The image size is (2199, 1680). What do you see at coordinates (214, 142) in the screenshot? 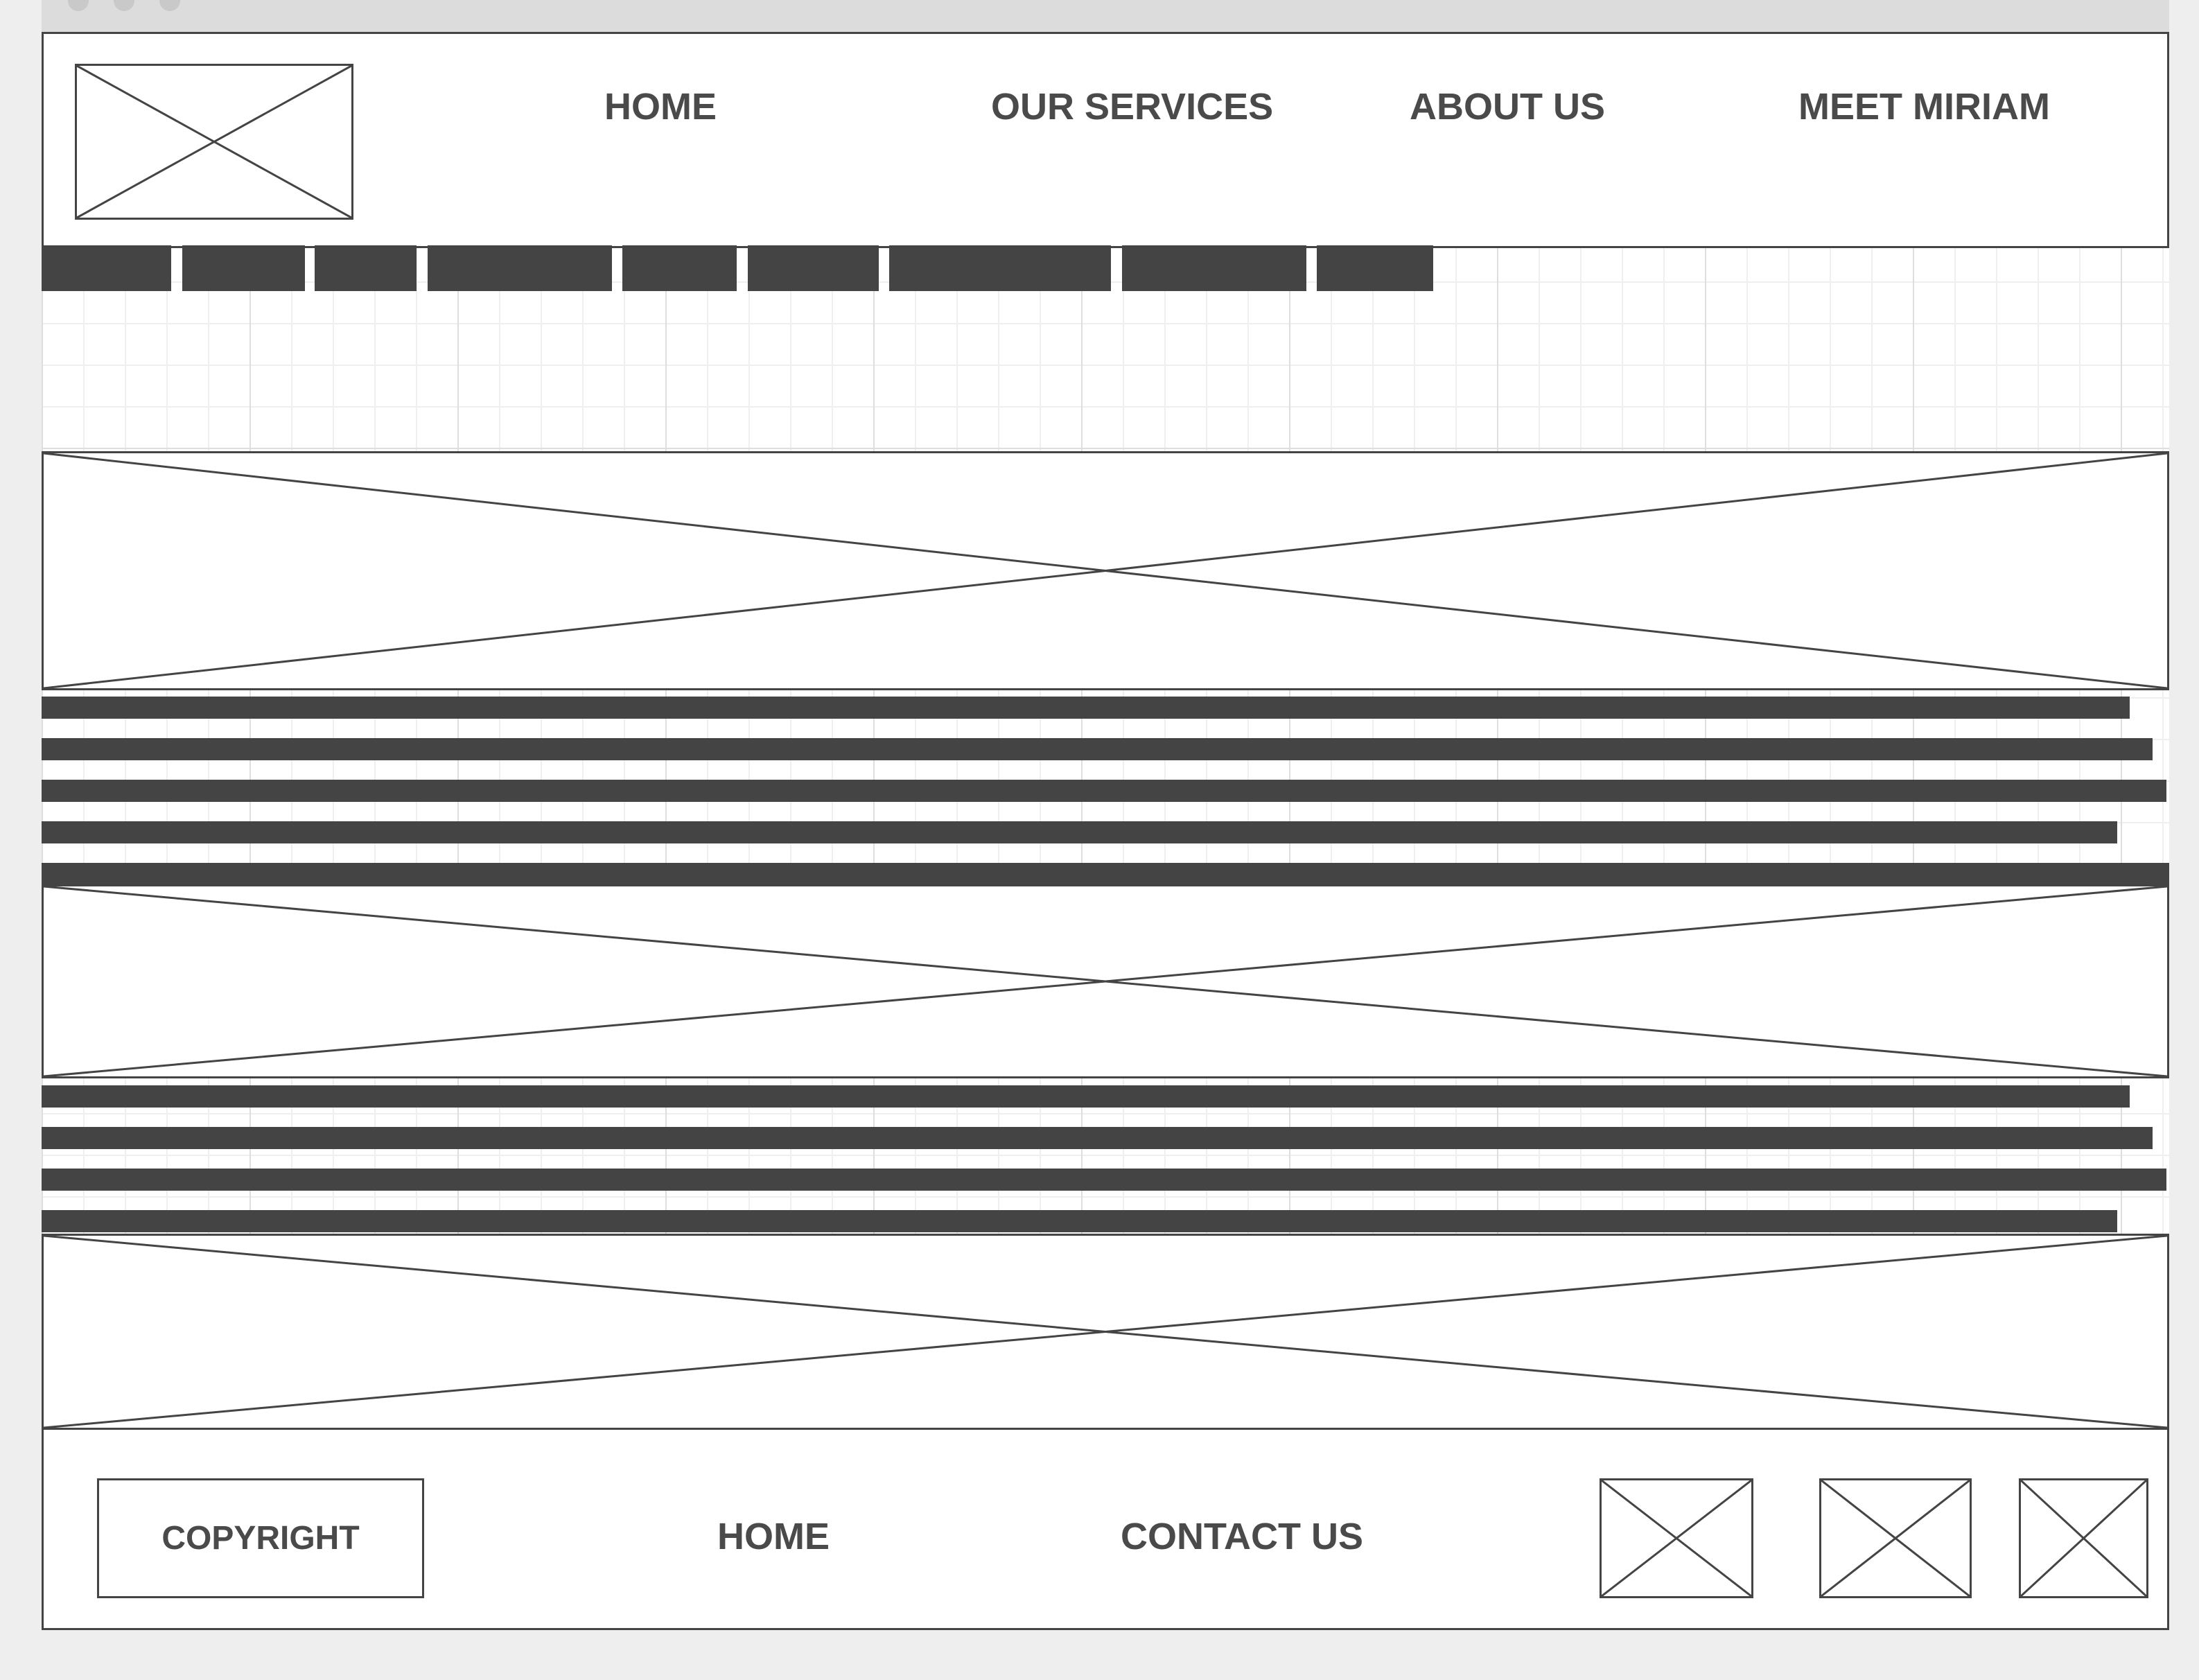
I see `logo-placeholder-icon` at bounding box center [214, 142].